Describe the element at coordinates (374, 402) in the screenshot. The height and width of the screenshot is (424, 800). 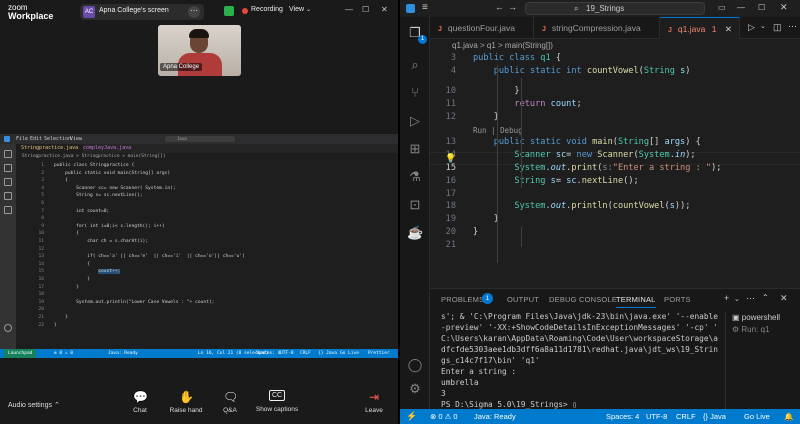
I see `leave-button: ⇥ Leave` at that location.